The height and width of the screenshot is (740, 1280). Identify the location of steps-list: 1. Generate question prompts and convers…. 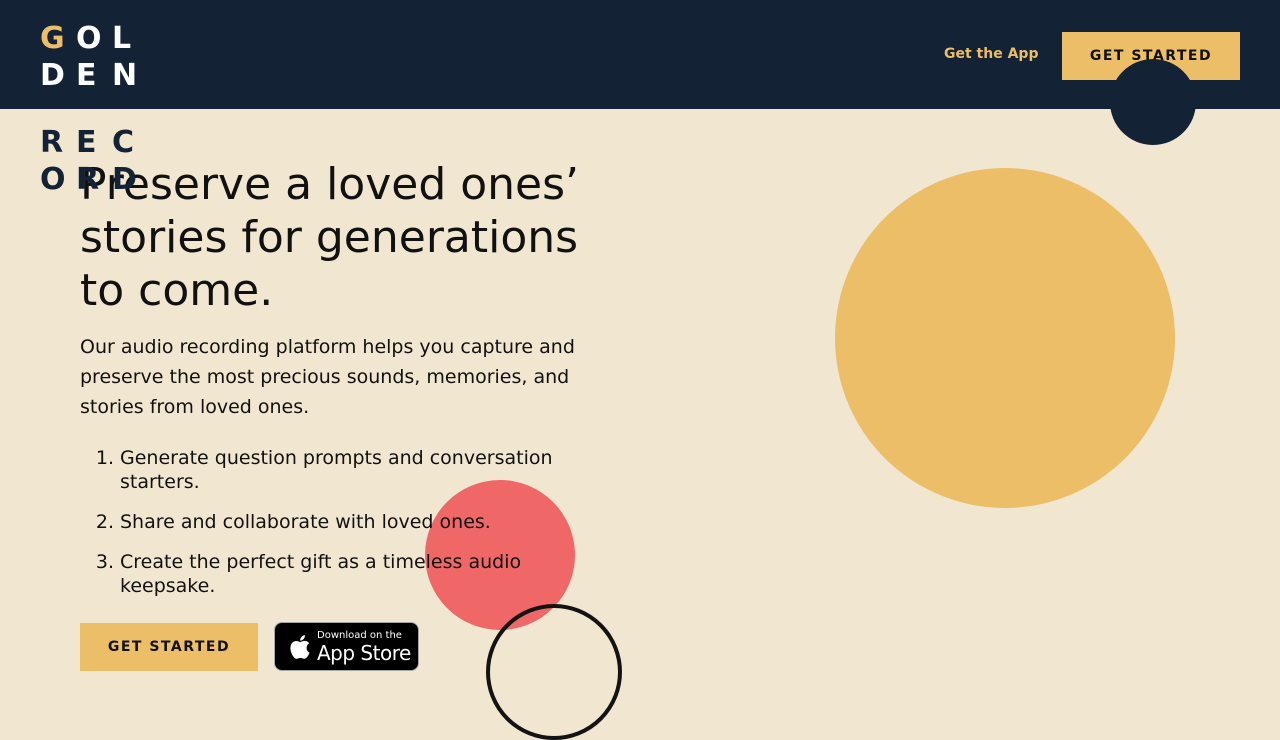
(340, 530).